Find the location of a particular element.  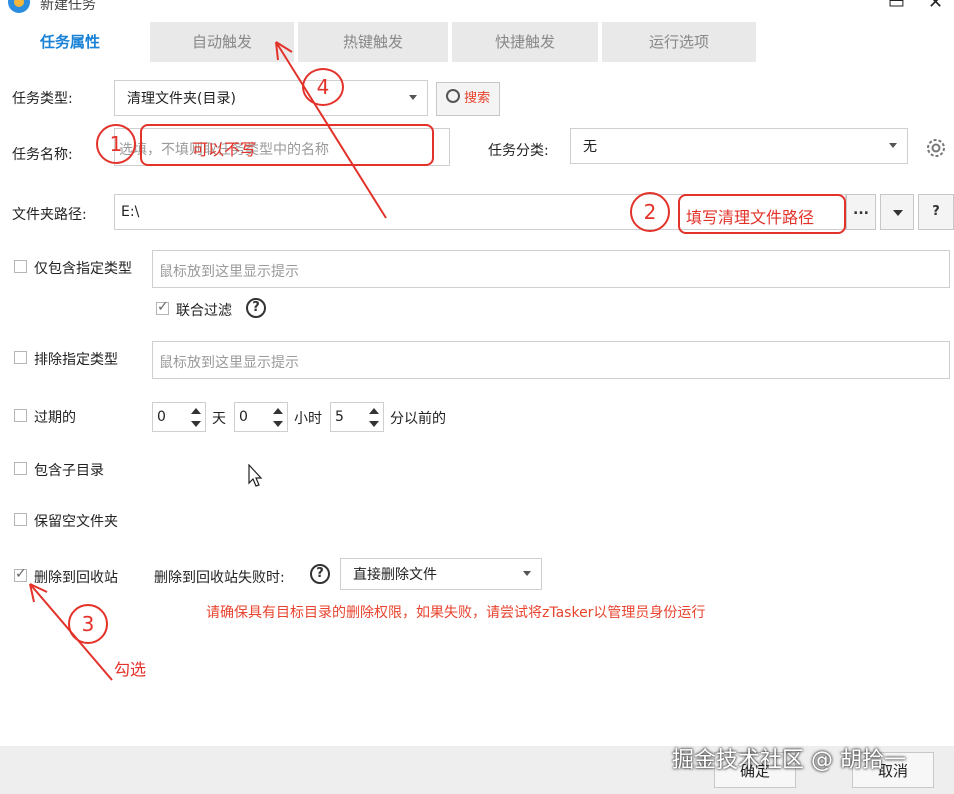

joint-filter-checkbox is located at coordinates (162, 307).